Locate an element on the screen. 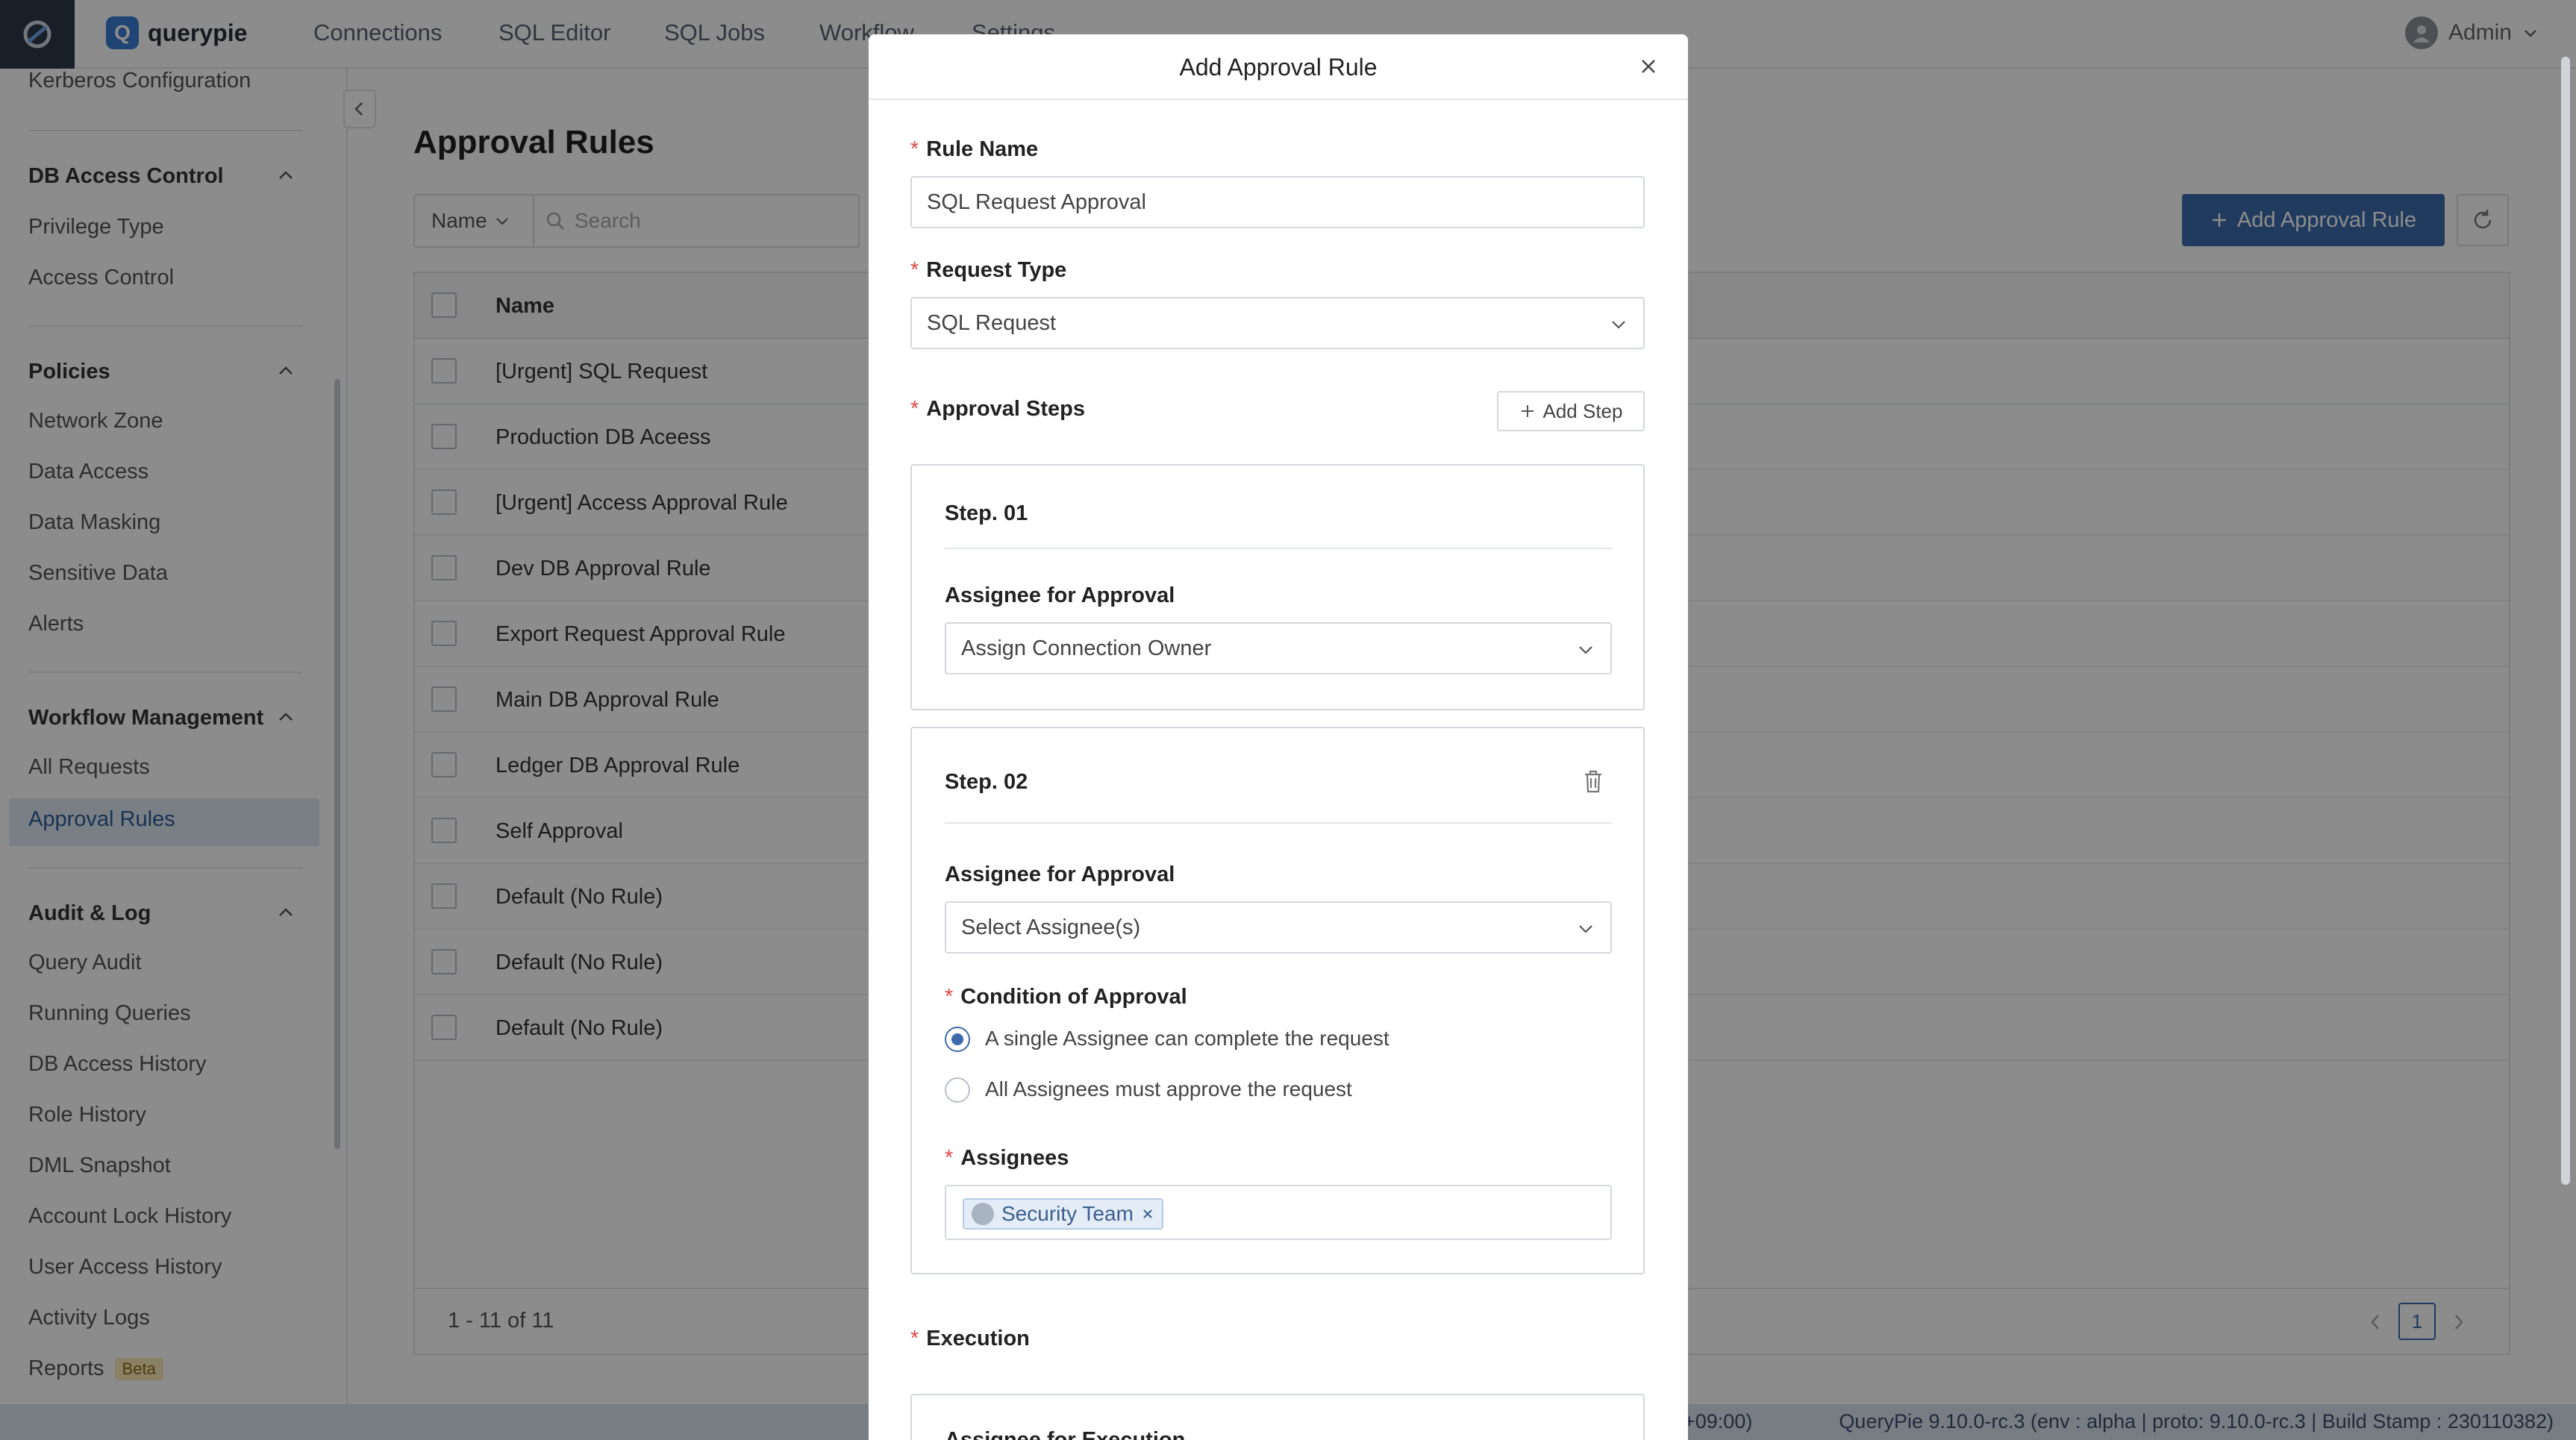 The width and height of the screenshot is (2576, 1440). radio-all-assignees is located at coordinates (957, 1090).